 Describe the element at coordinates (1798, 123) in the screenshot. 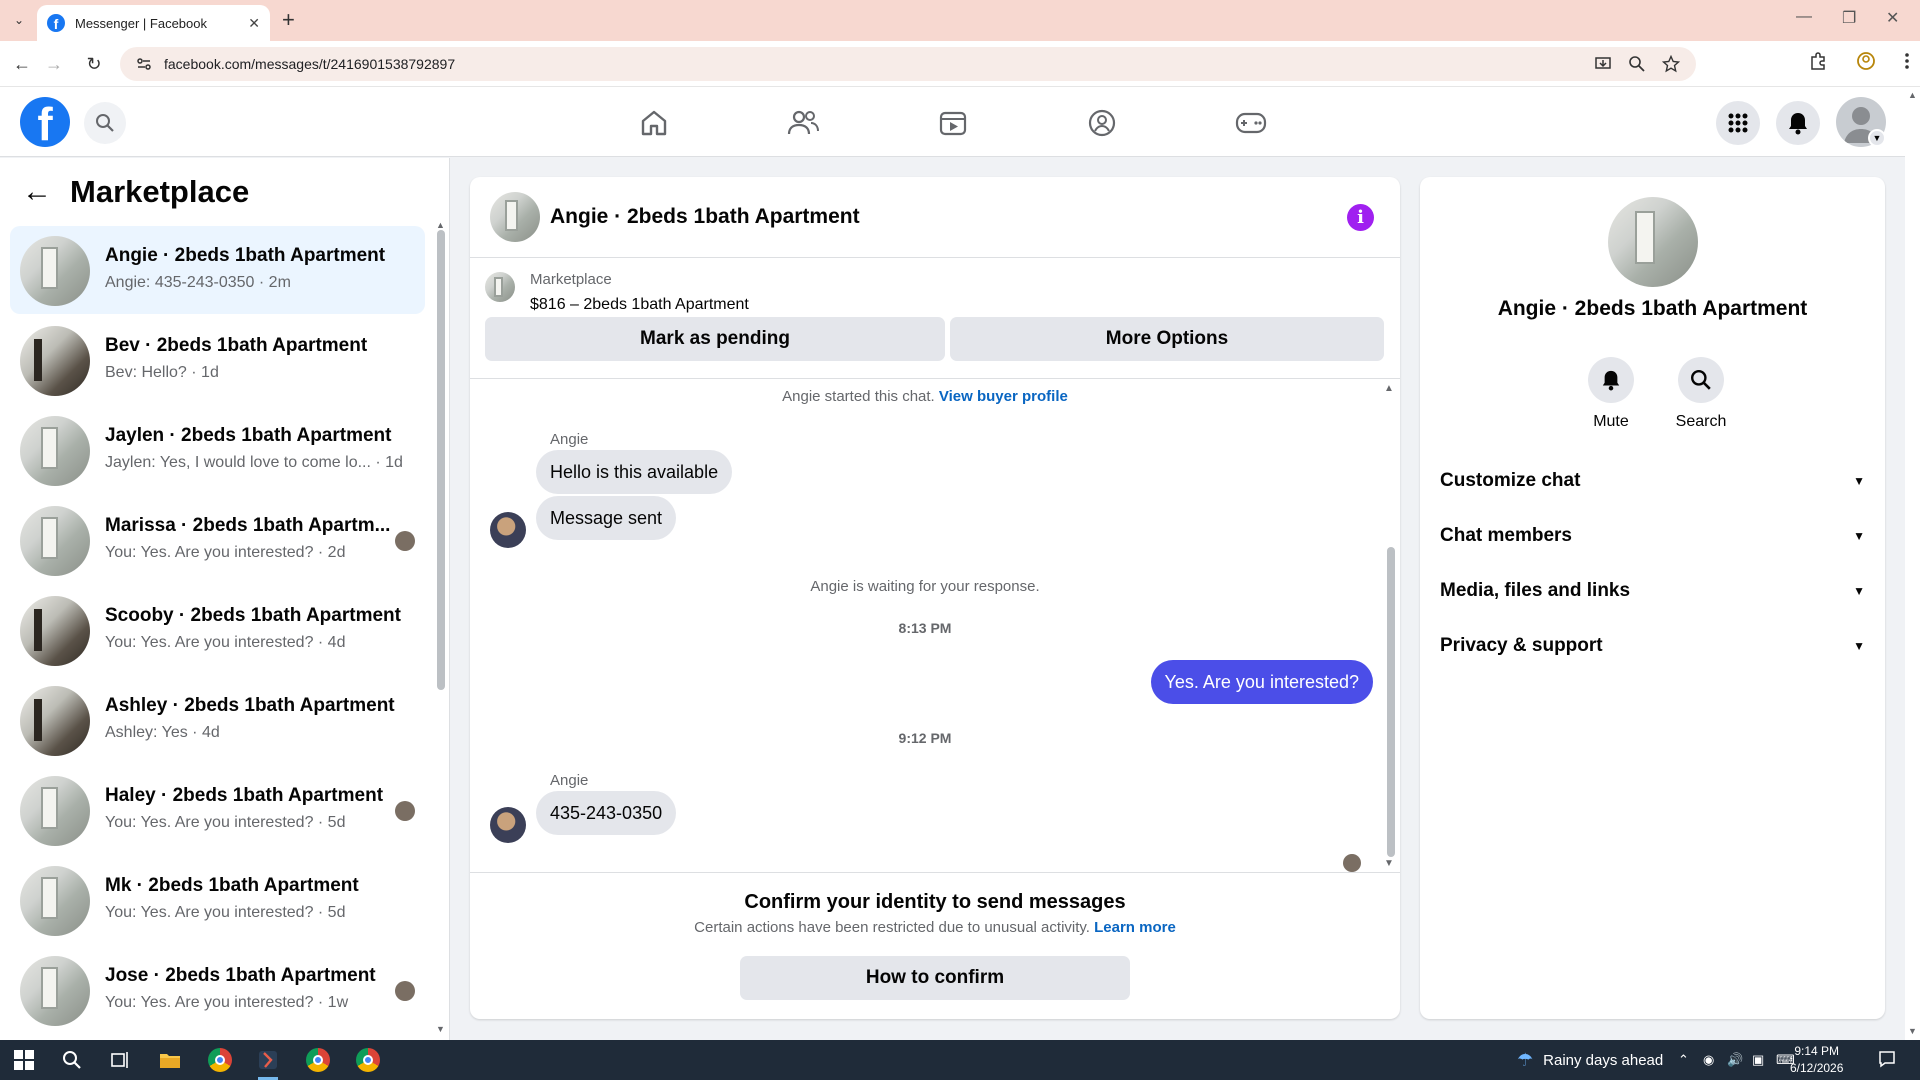

I see `notifications-bell-icon` at that location.